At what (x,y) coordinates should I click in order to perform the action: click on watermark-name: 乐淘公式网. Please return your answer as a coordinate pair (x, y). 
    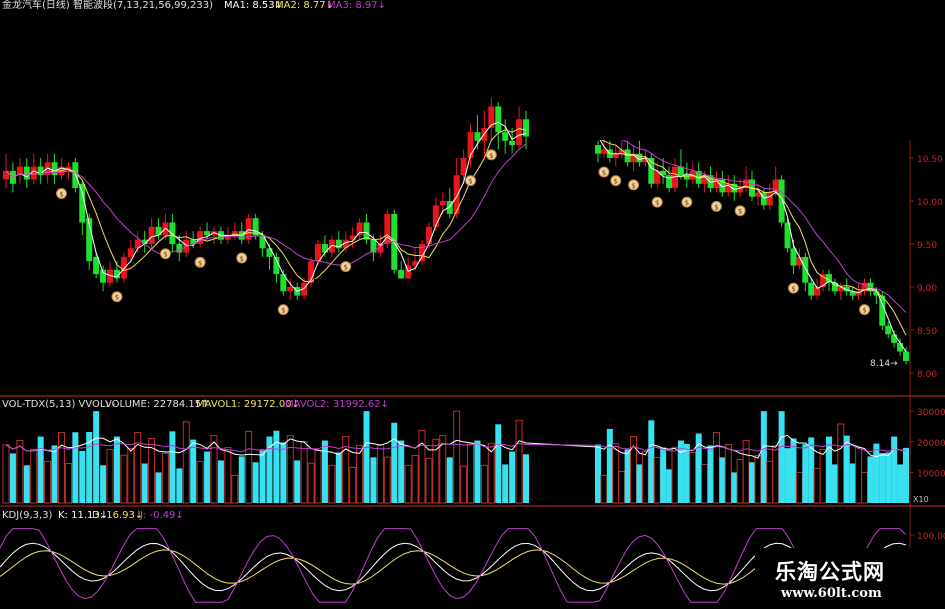
    Looking at the image, I should click on (830, 572).